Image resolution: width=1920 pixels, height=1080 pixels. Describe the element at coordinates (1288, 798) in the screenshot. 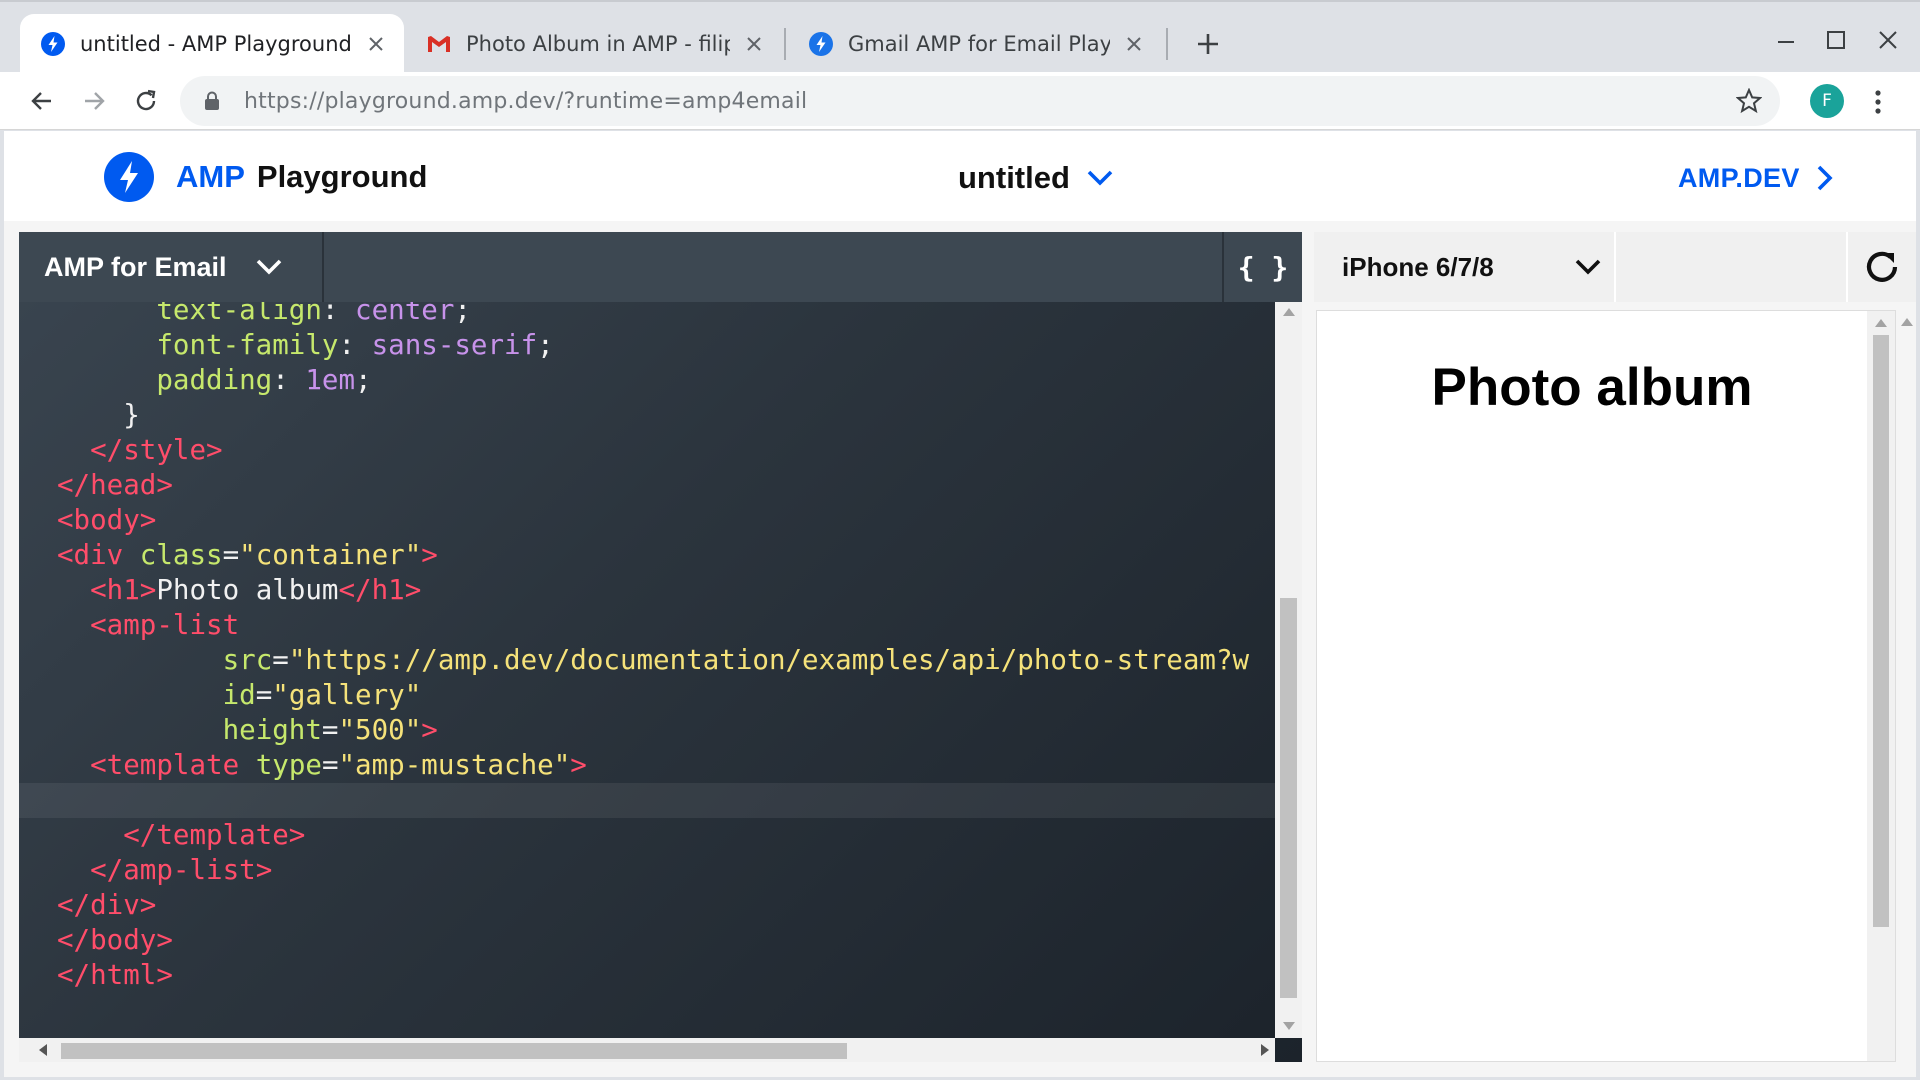

I see `editor-vertical-scroll-thumb` at that location.